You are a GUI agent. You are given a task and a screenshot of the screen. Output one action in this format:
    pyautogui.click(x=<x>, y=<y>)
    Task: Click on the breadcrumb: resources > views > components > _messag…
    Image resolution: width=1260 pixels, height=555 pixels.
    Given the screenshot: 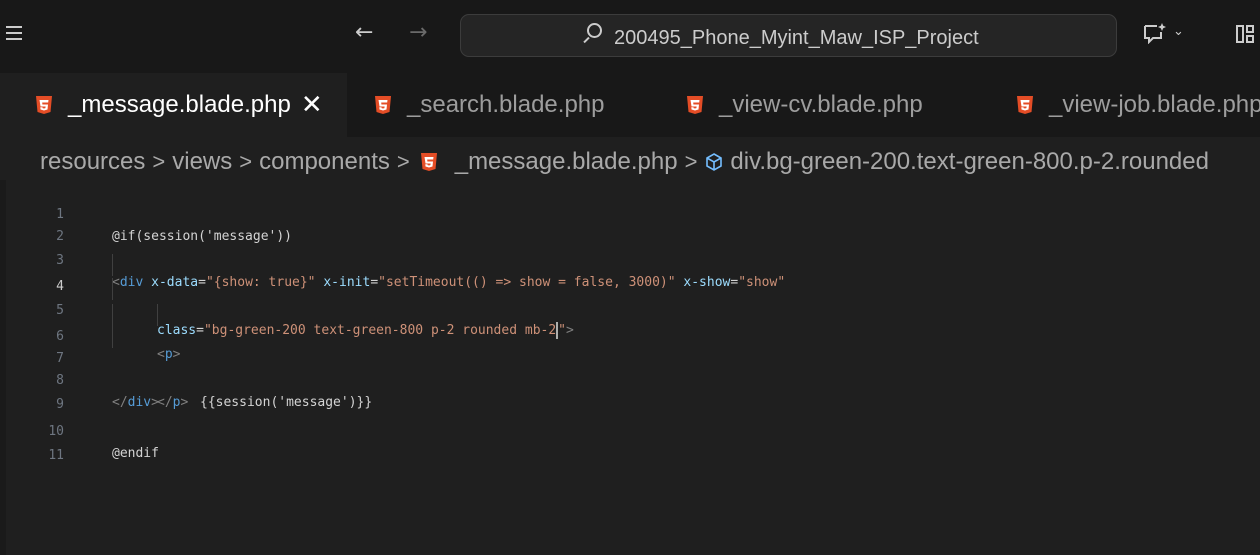 What is the action you would take?
    pyautogui.click(x=624, y=162)
    